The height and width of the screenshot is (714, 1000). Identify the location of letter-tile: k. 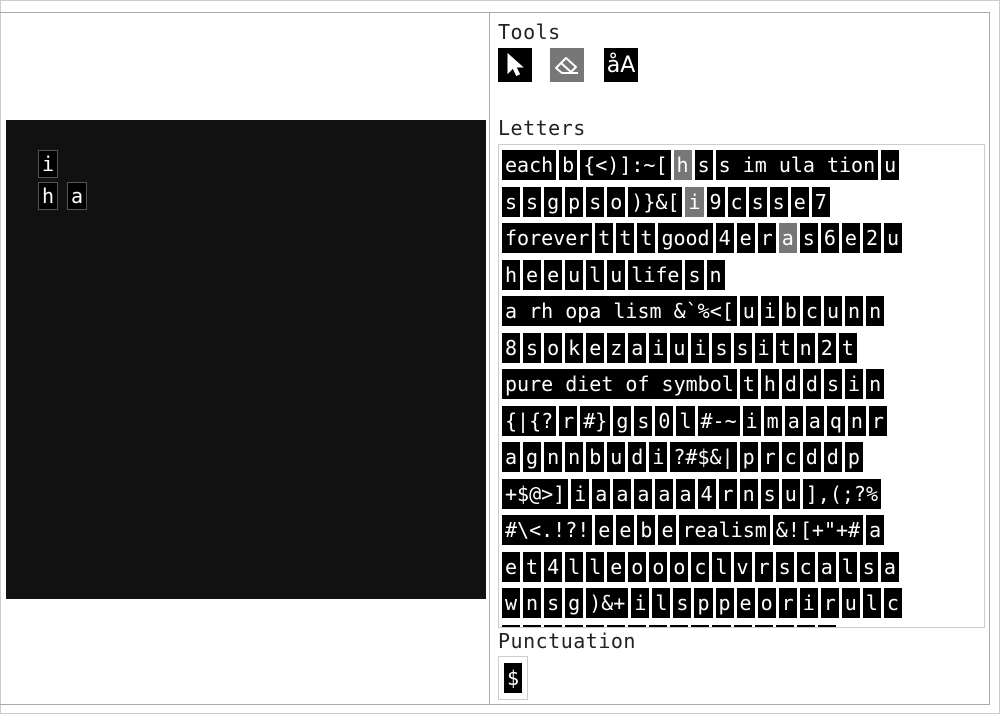
(574, 347).